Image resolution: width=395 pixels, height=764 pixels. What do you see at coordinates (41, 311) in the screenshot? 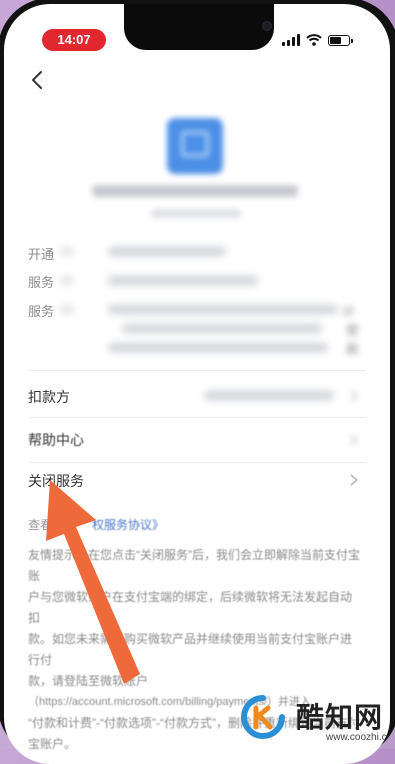
I see `service-detail-label: 服务` at bounding box center [41, 311].